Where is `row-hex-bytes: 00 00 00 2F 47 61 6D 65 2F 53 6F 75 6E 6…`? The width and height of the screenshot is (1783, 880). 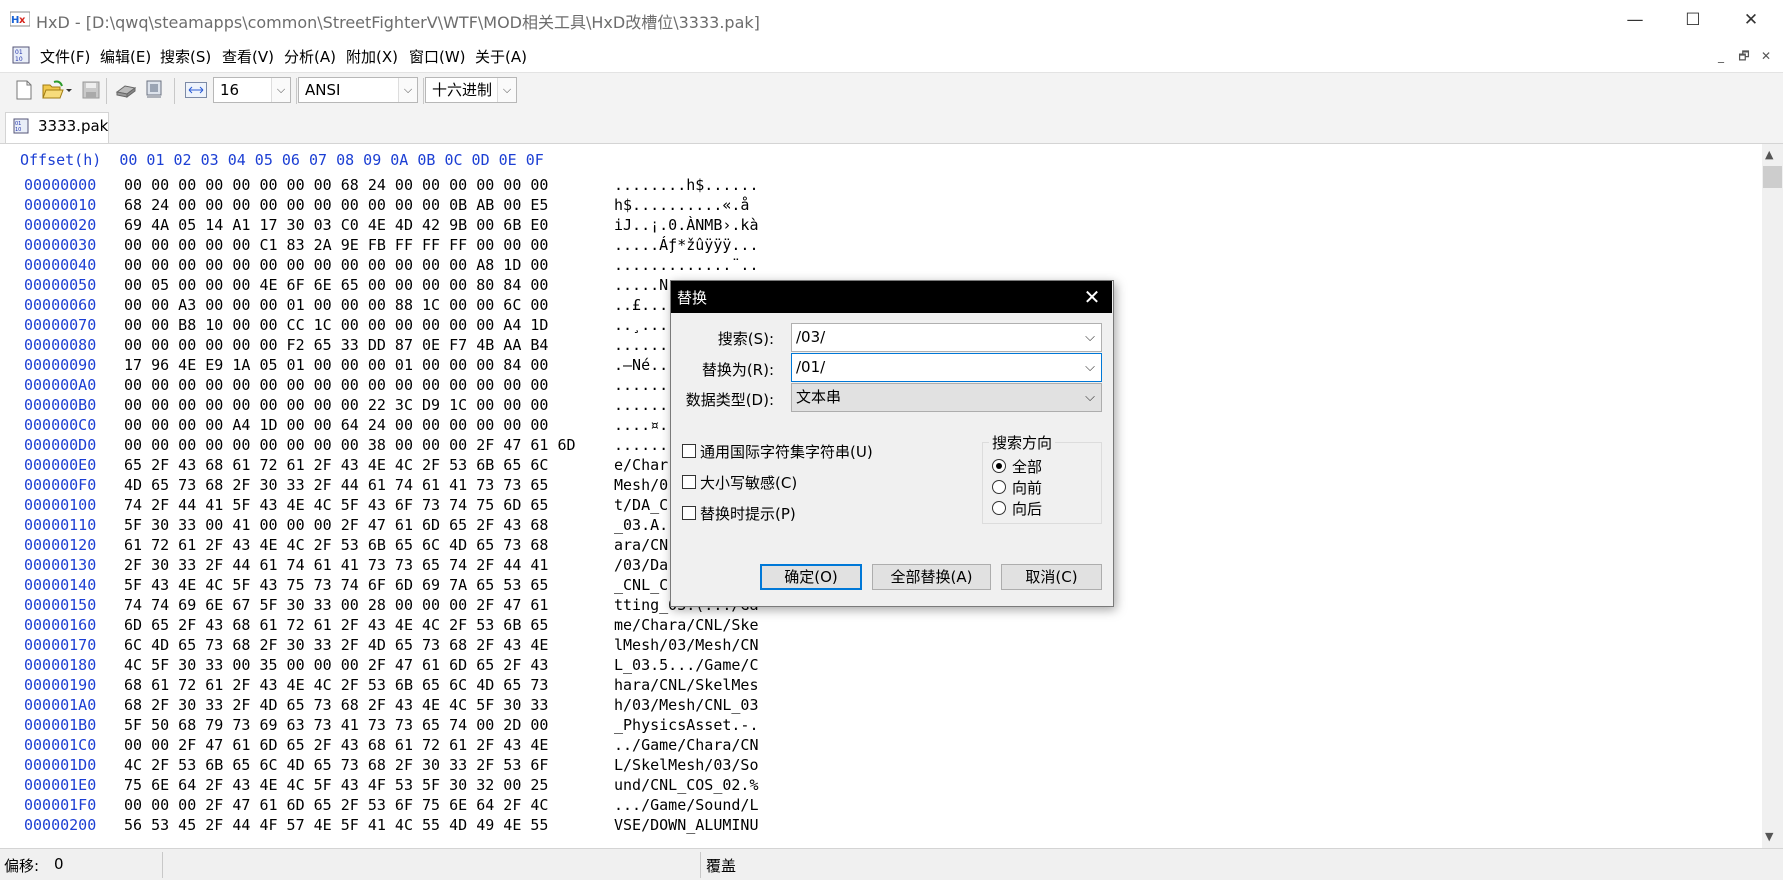 row-hex-bytes: 00 00 00 2F 47 61 6D 65 2F 53 6F 75 6E 6… is located at coordinates (336, 805).